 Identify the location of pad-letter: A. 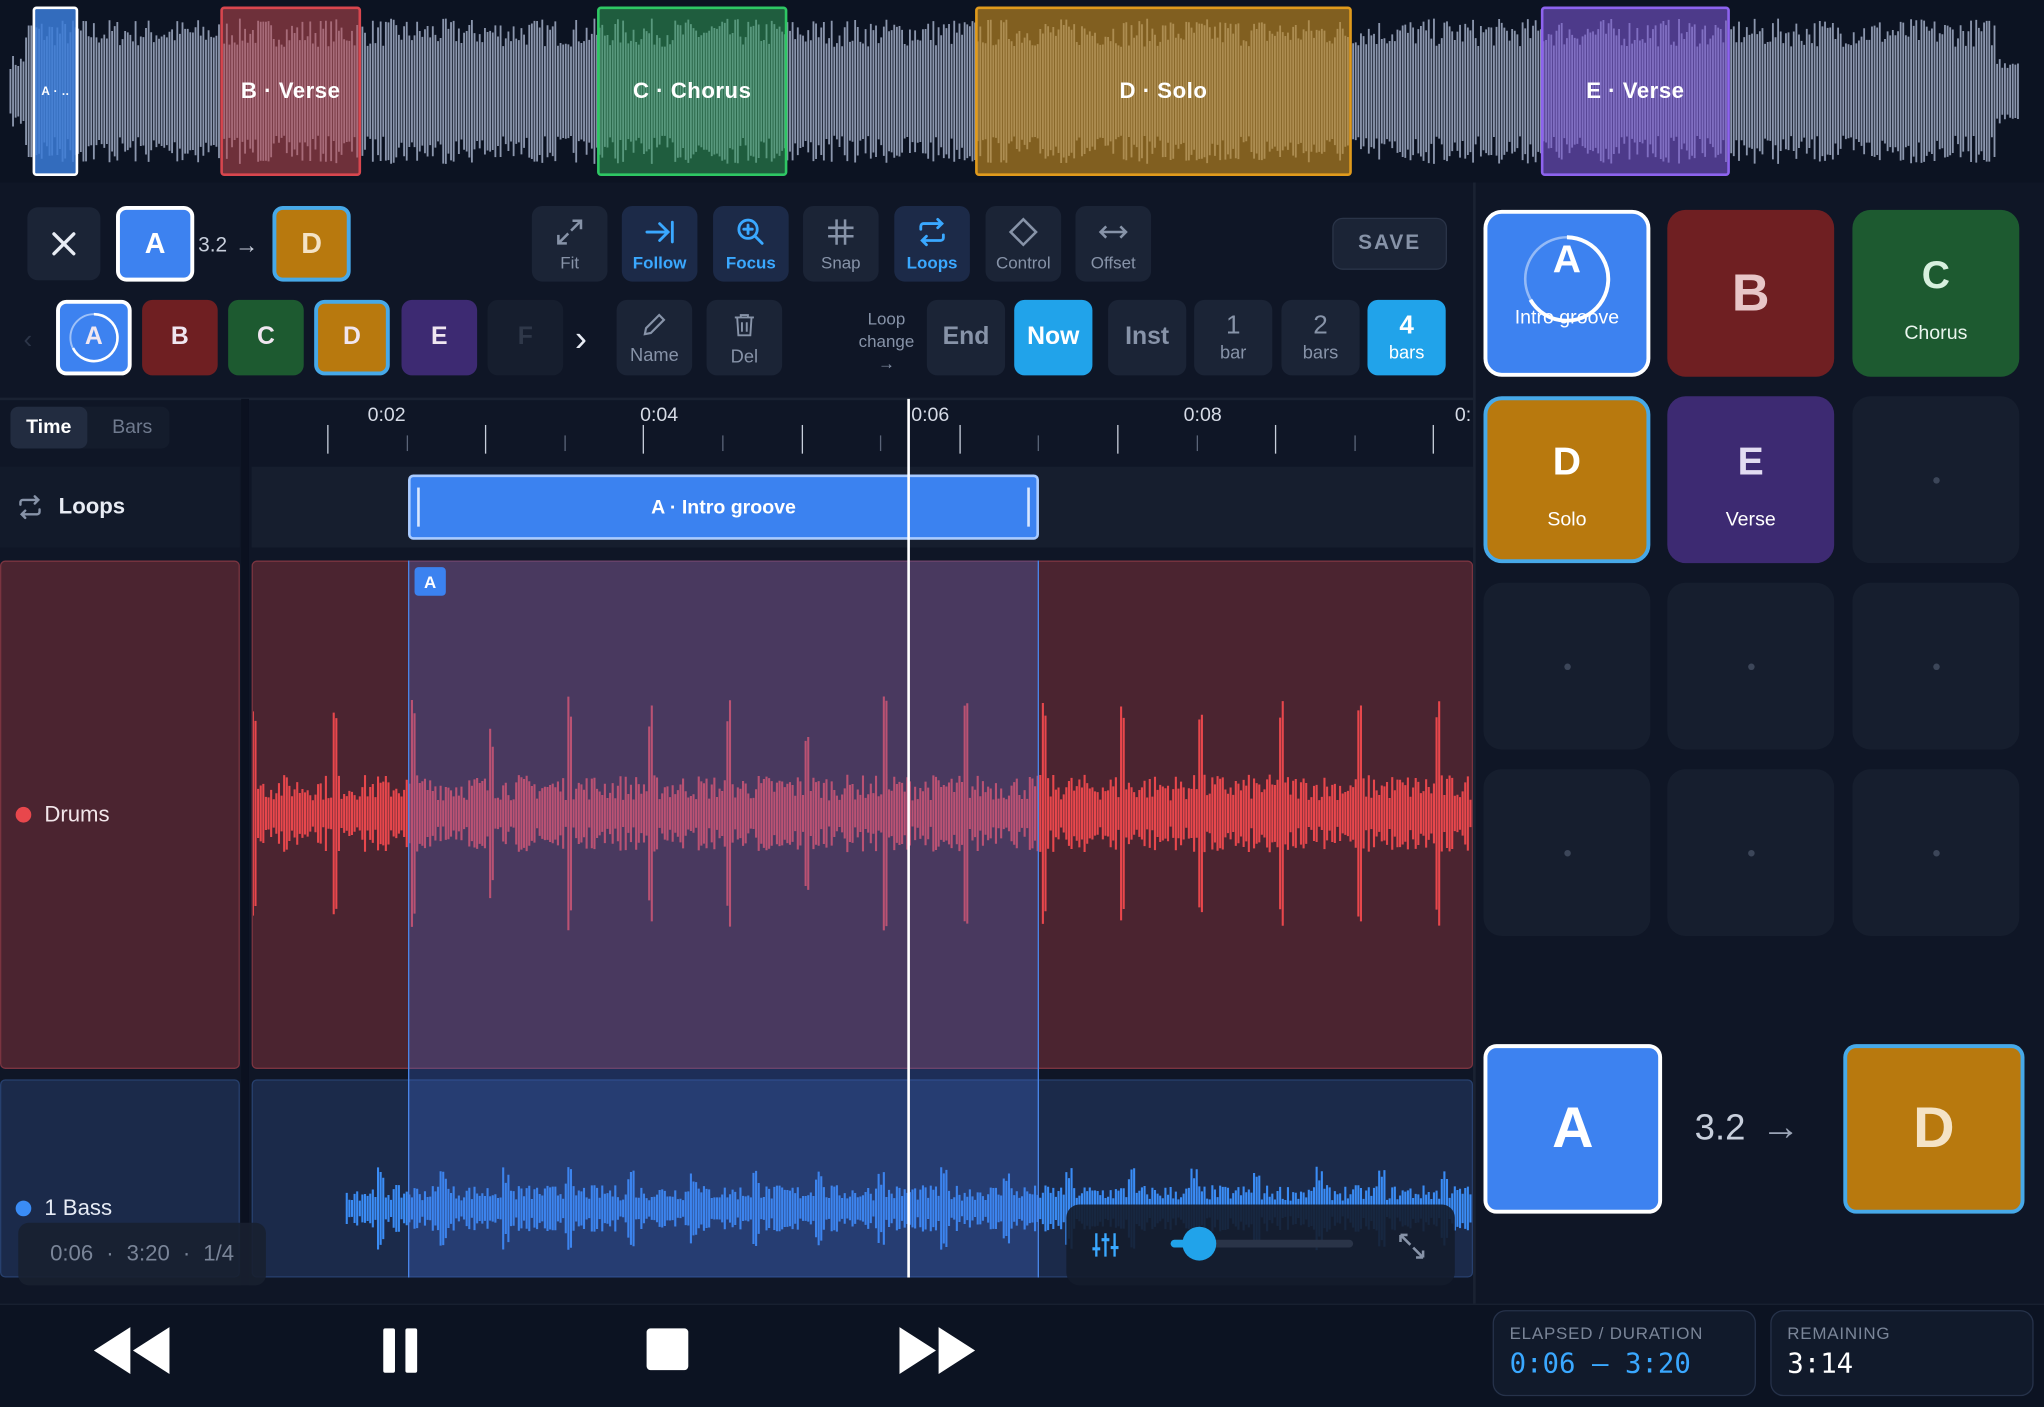
(1567, 259).